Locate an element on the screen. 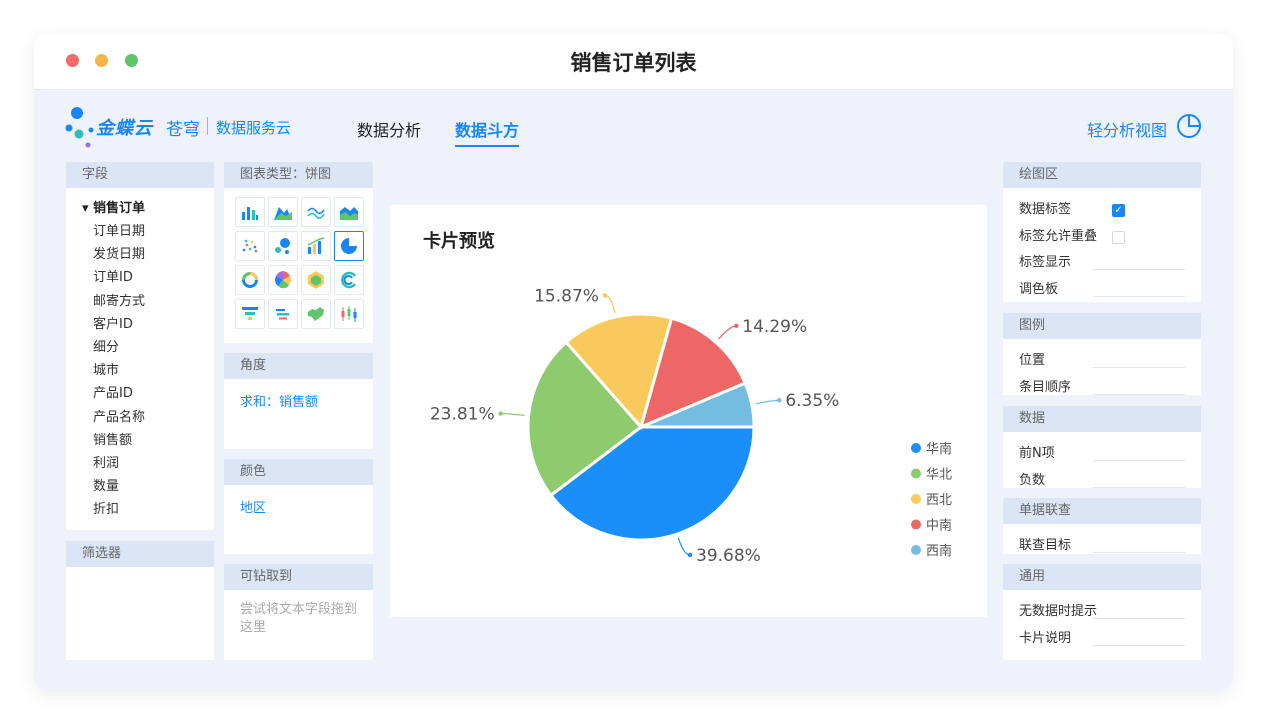 This screenshot has height=726, width=1267. chart-type-funnel is located at coordinates (250, 314).